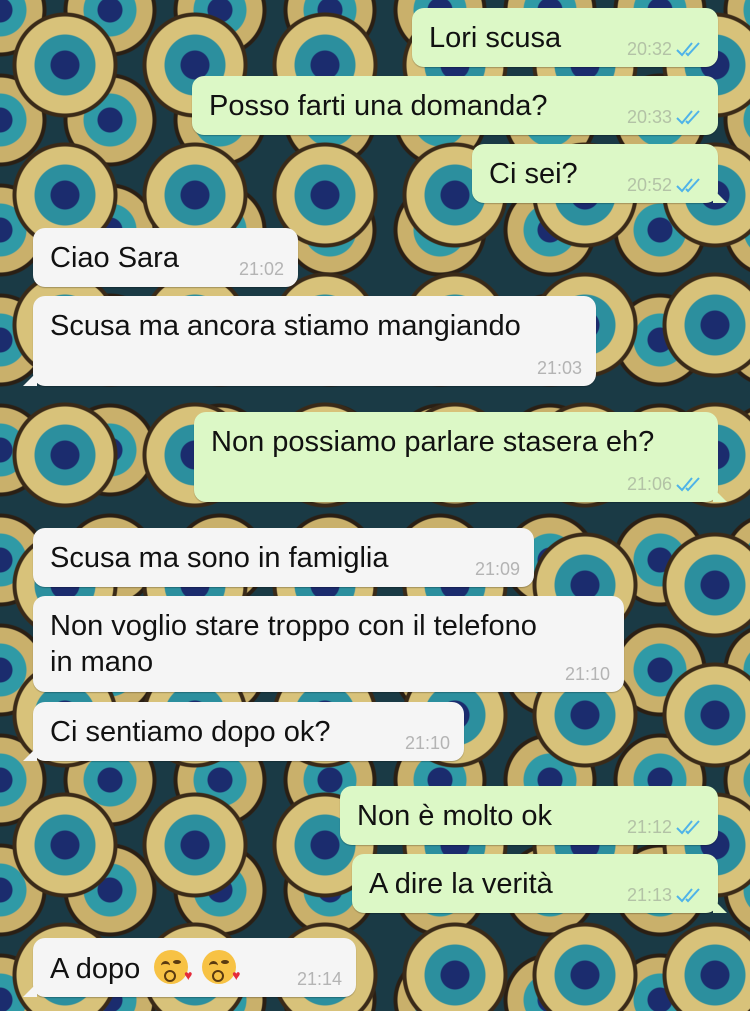 The width and height of the screenshot is (750, 1011). I want to click on message-time: 21:02, so click(261, 269).